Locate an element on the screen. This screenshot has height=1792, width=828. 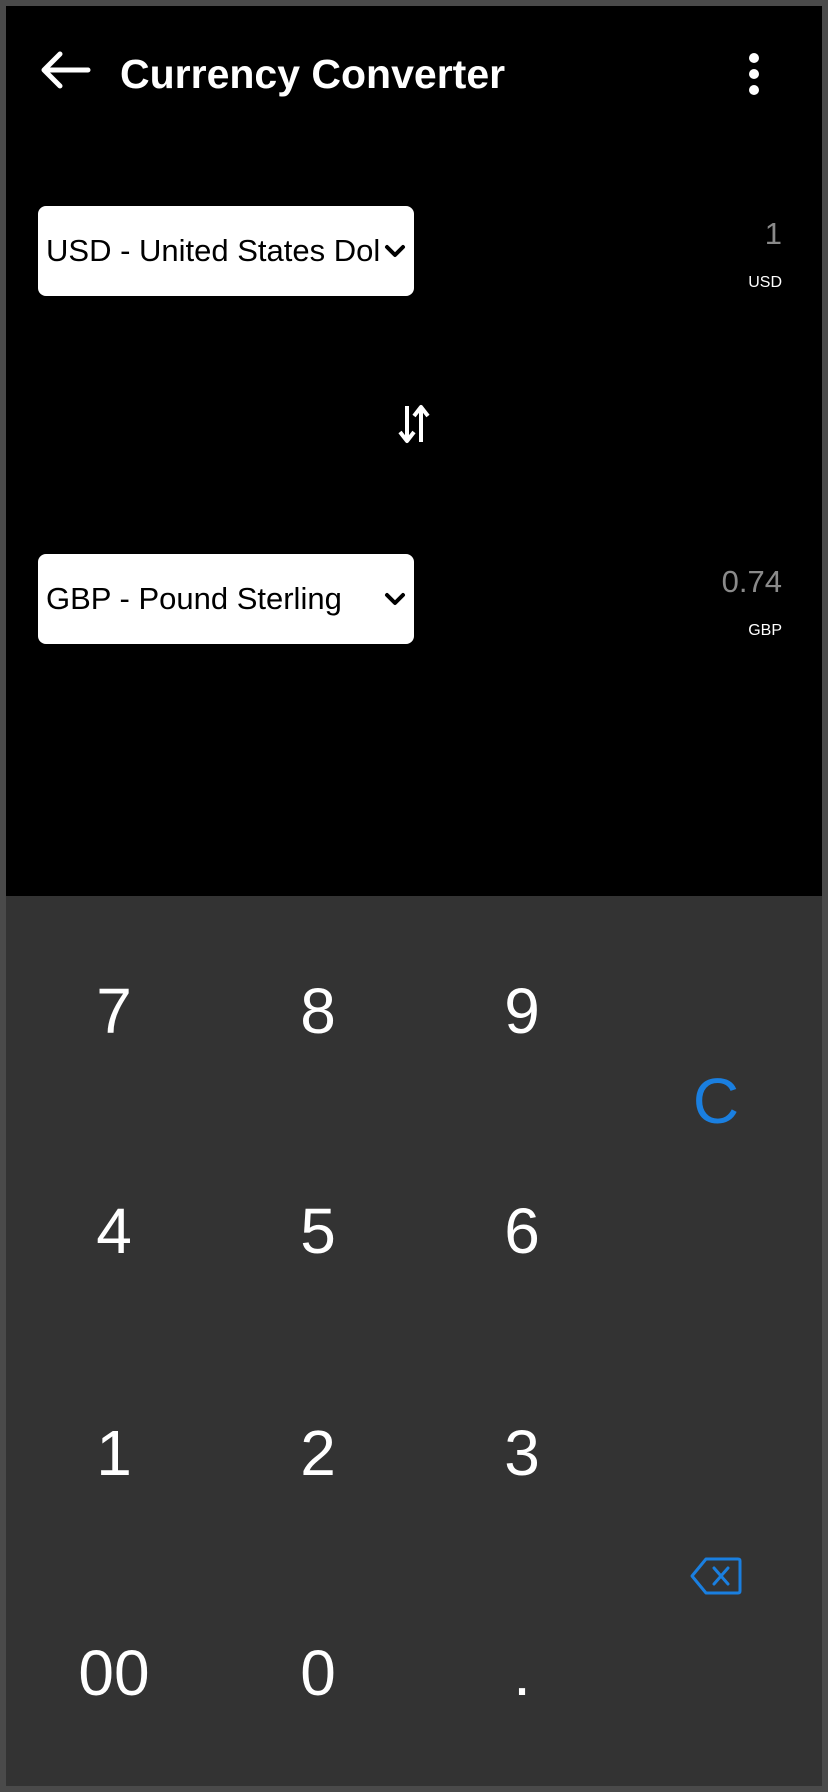
to-amount: 0.74 is located at coordinates (751, 581).